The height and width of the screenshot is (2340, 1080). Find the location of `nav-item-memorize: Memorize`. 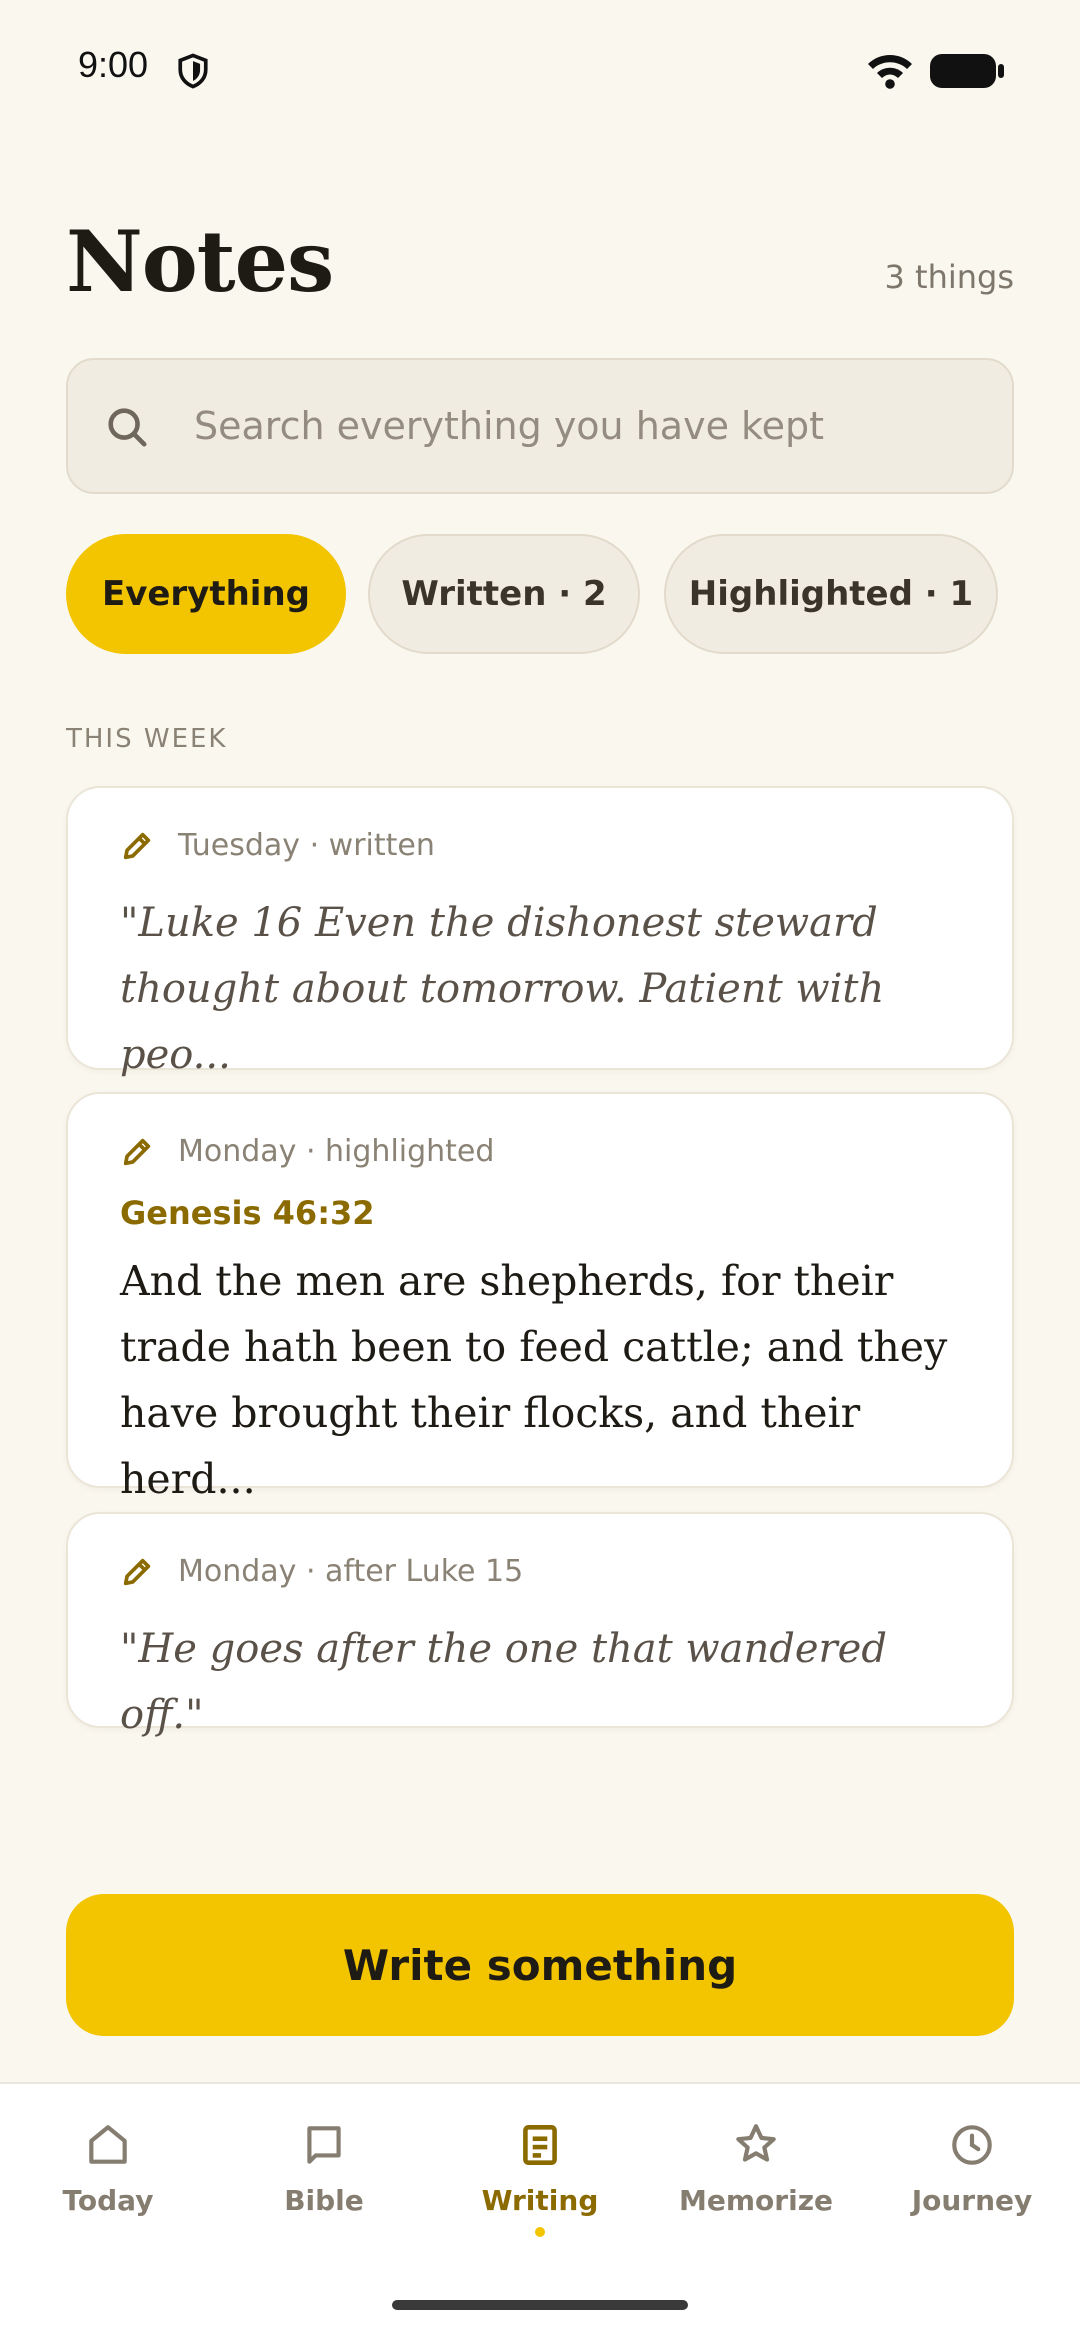

nav-item-memorize: Memorize is located at coordinates (756, 2186).